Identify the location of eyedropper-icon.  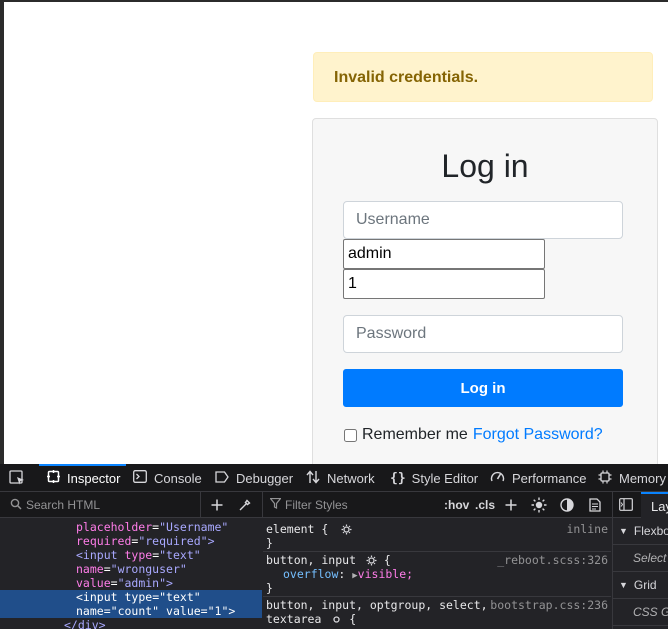
(244, 505).